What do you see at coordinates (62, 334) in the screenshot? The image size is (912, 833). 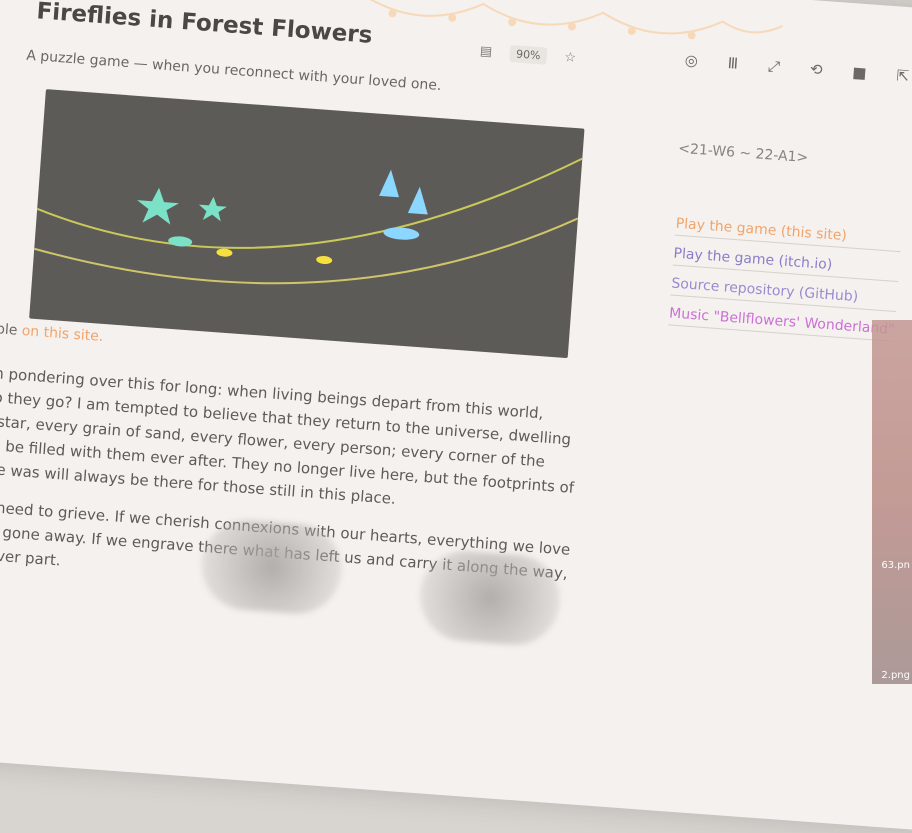 I see `playable-link: on this site.` at bounding box center [62, 334].